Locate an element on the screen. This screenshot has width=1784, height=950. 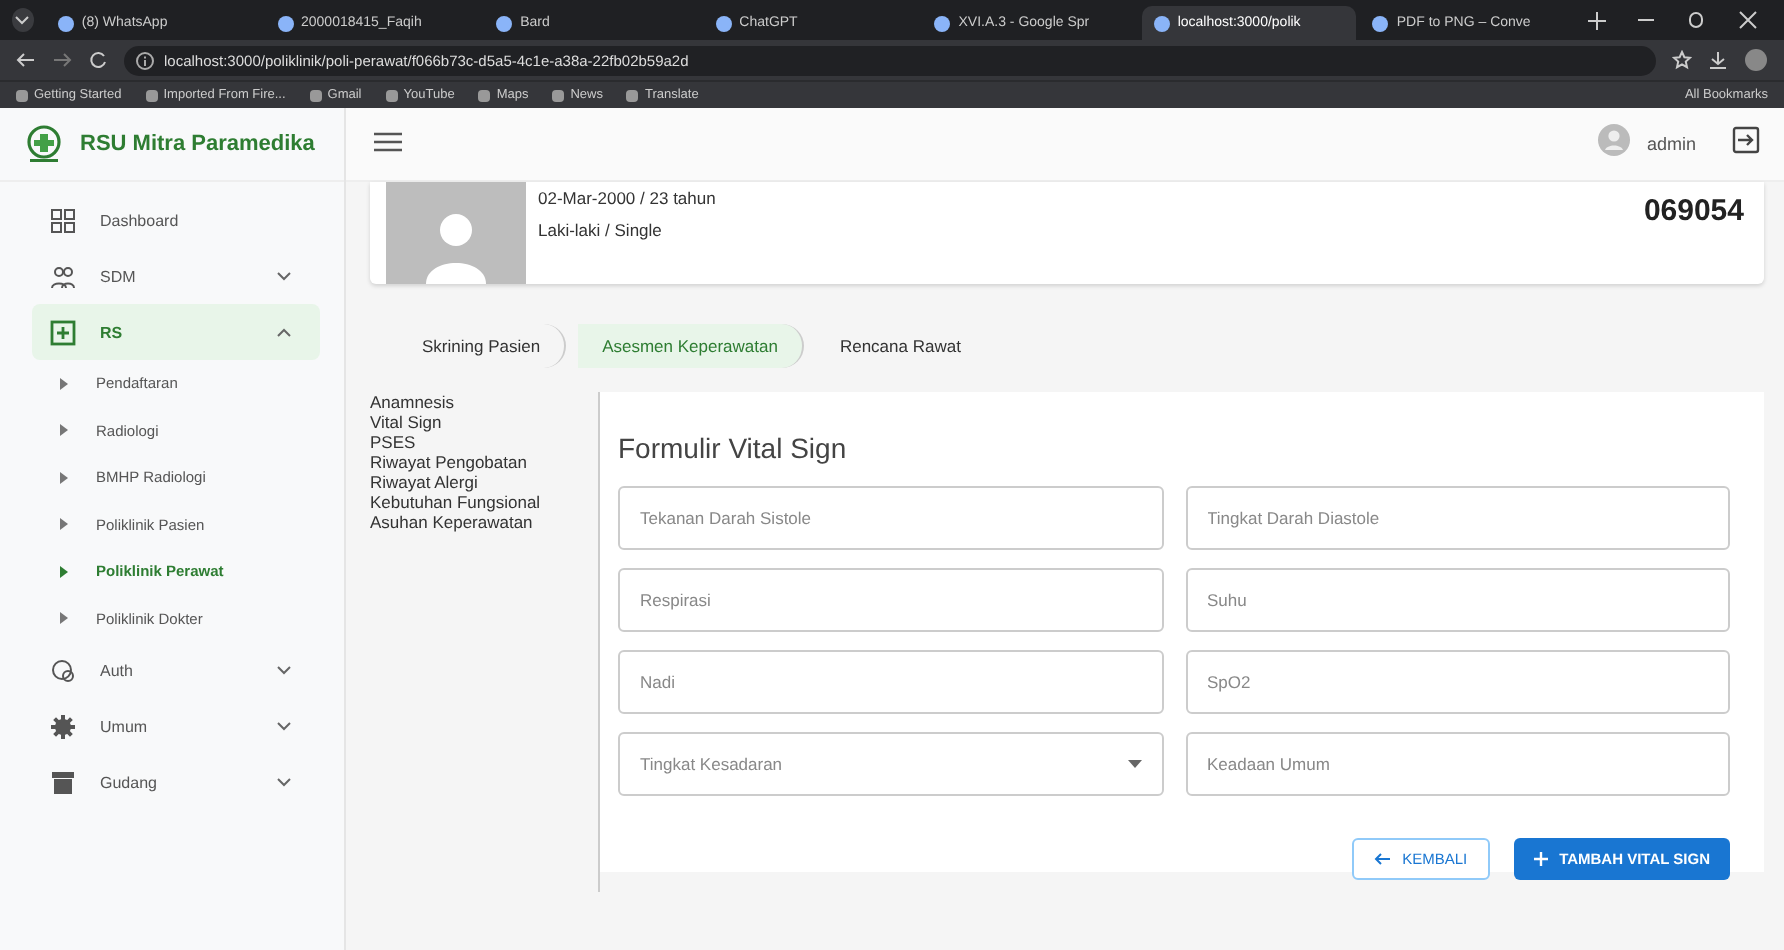
forward-arrow-icon is located at coordinates (62, 60).